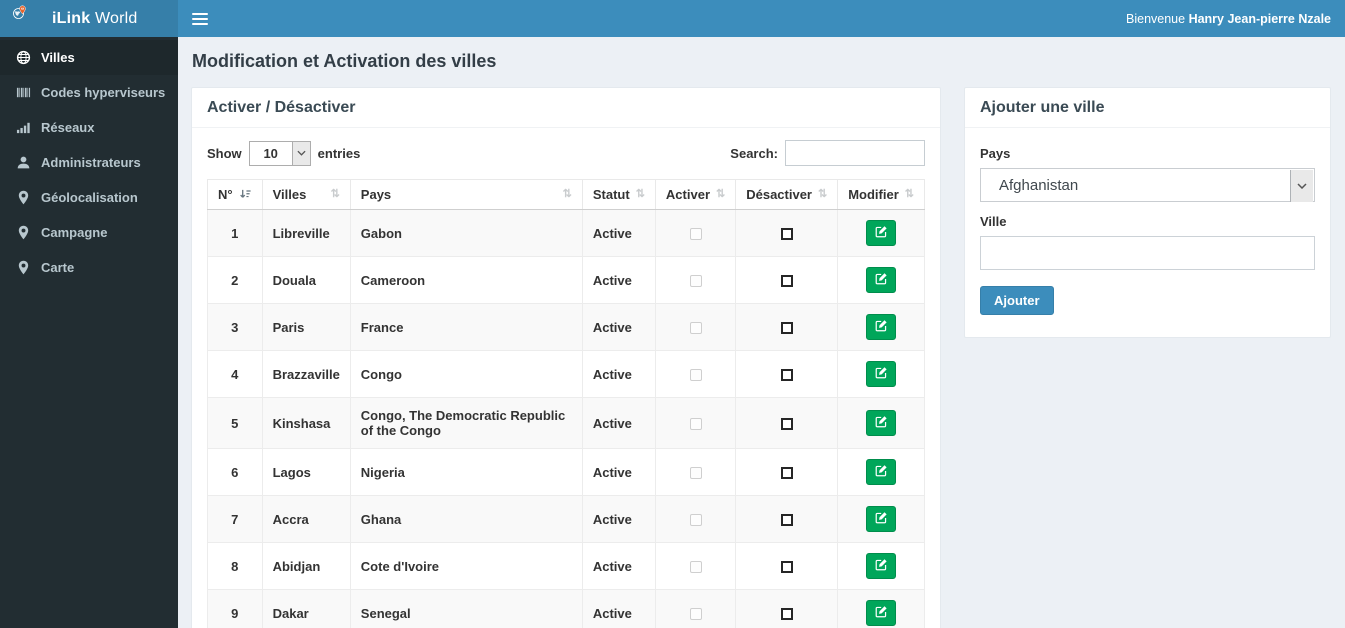 Image resolution: width=1345 pixels, height=628 pixels. Describe the element at coordinates (1147, 108) in the screenshot. I see `add-panel-title: Ajouter une ville` at that location.